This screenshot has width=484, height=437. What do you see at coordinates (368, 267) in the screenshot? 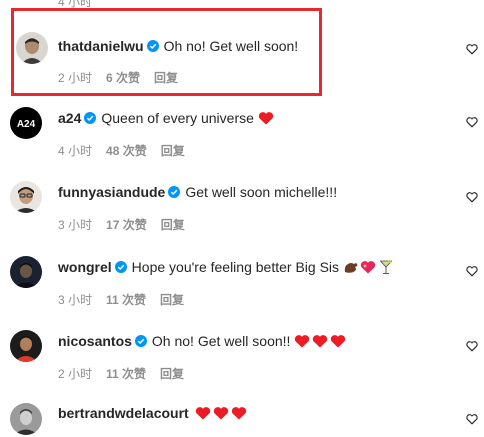
I see `heart-sparkle-icon` at bounding box center [368, 267].